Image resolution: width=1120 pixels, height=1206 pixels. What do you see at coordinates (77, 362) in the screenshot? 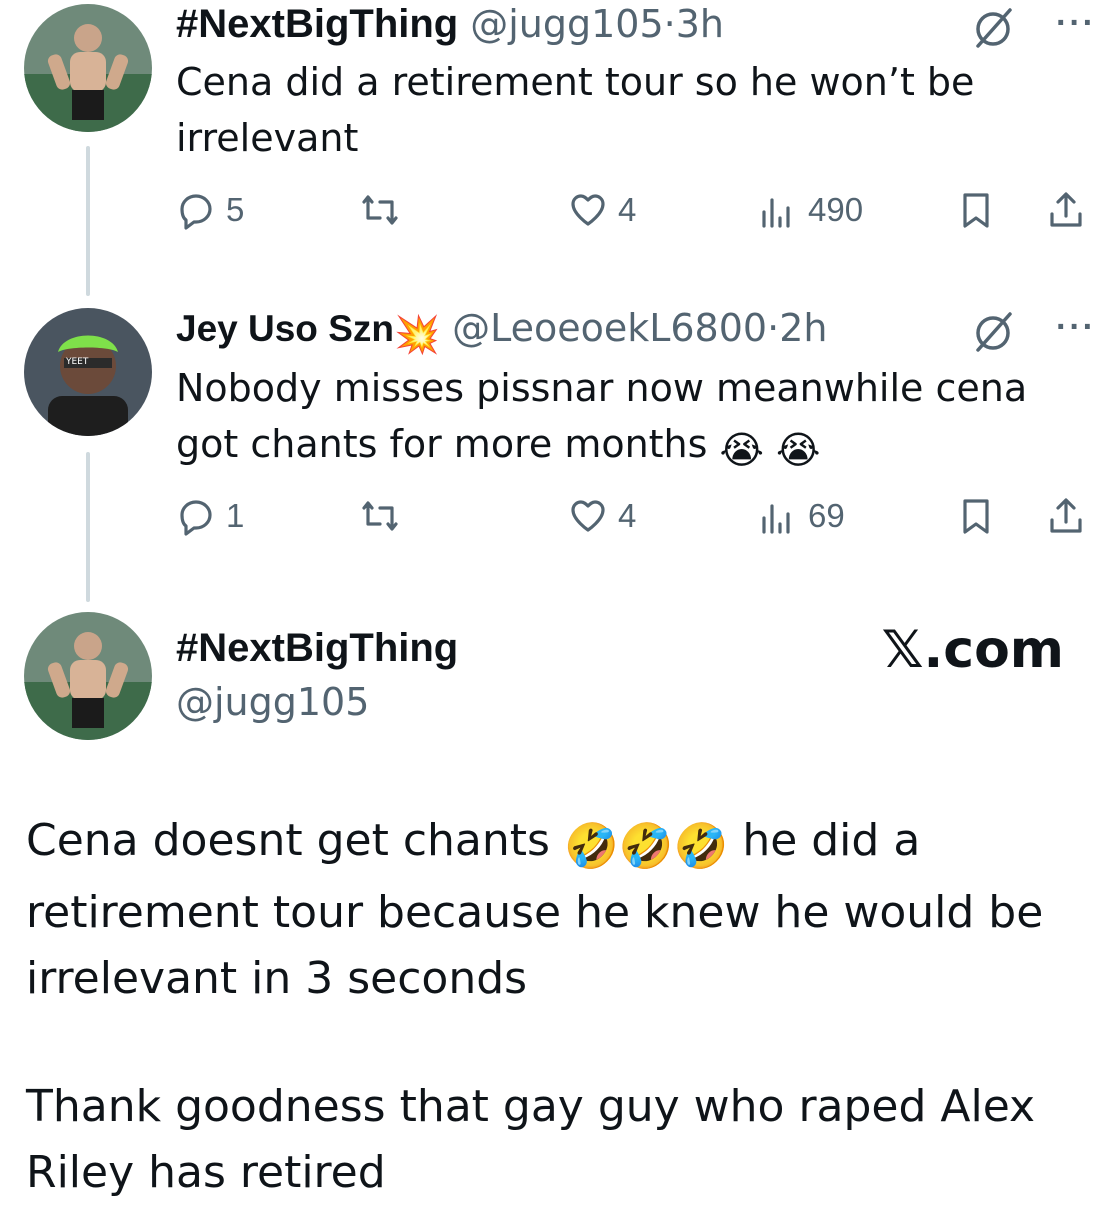
I see `svg-text: YEET` at bounding box center [77, 362].